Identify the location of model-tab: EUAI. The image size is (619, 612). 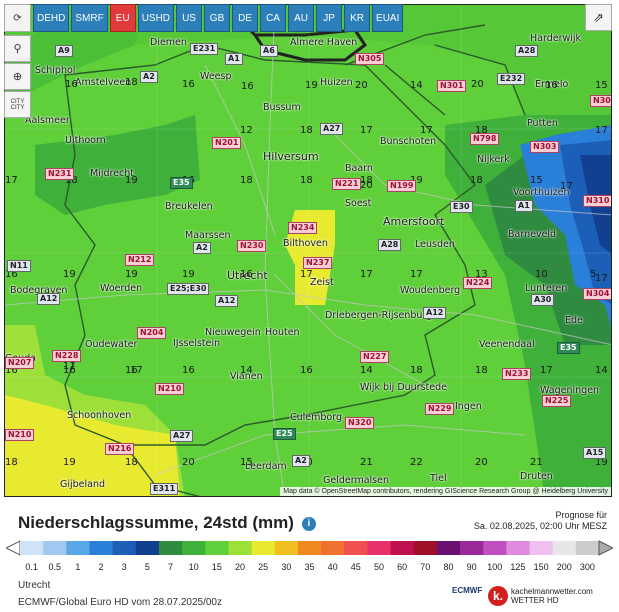
(388, 18).